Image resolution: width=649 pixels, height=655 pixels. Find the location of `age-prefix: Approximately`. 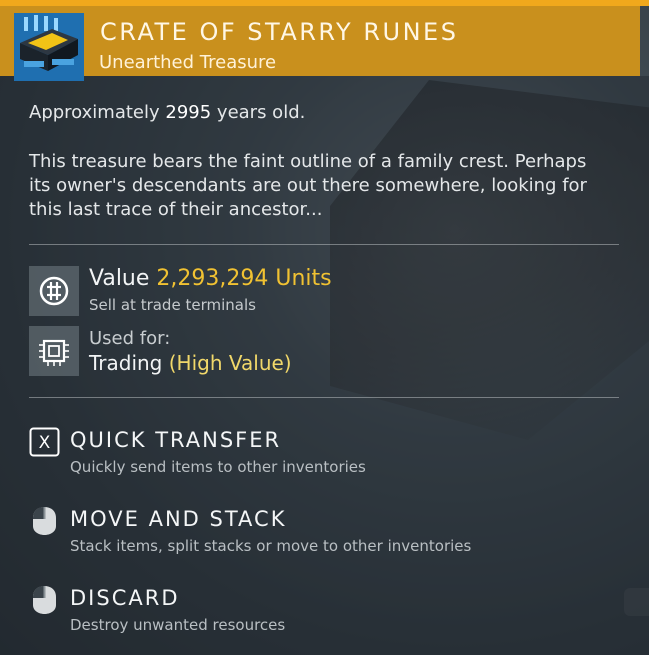

age-prefix: Approximately is located at coordinates (94, 112).